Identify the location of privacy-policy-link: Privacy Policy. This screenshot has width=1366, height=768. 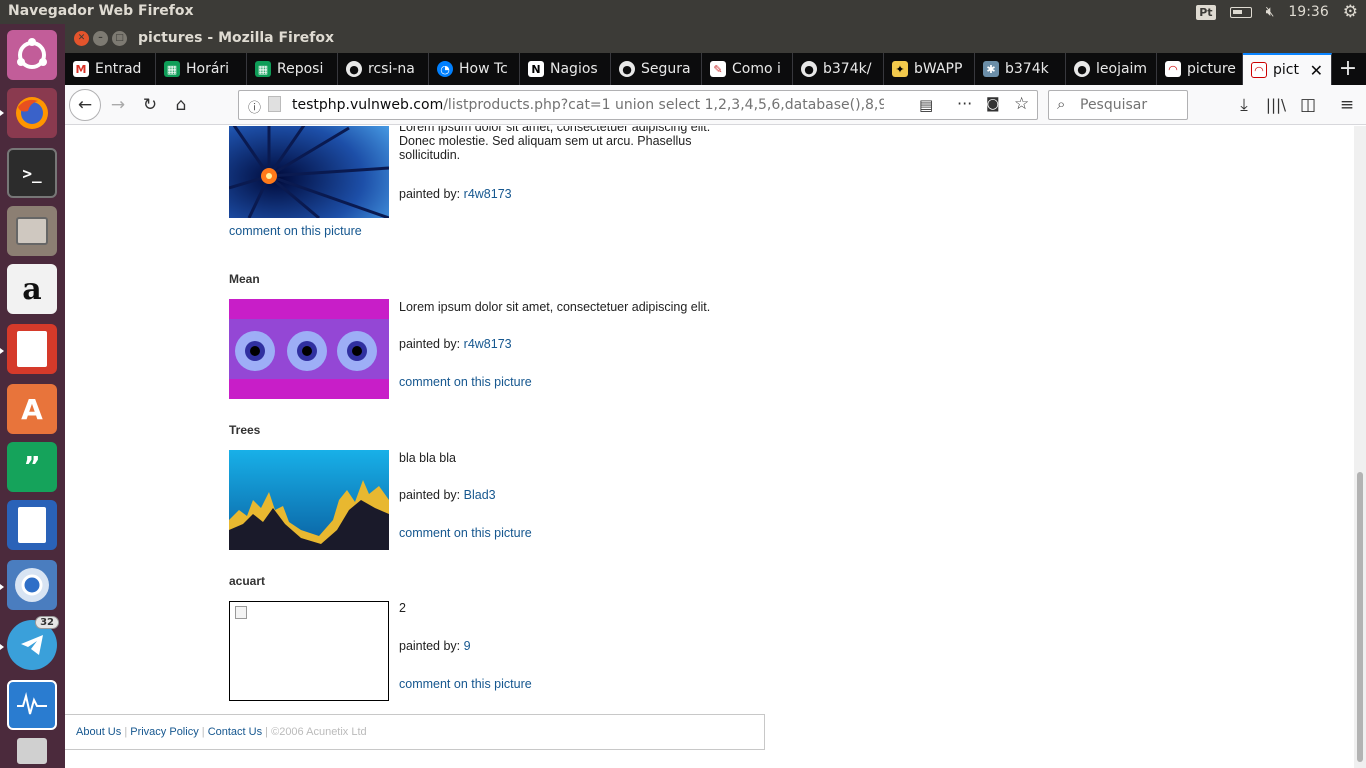
(164, 732).